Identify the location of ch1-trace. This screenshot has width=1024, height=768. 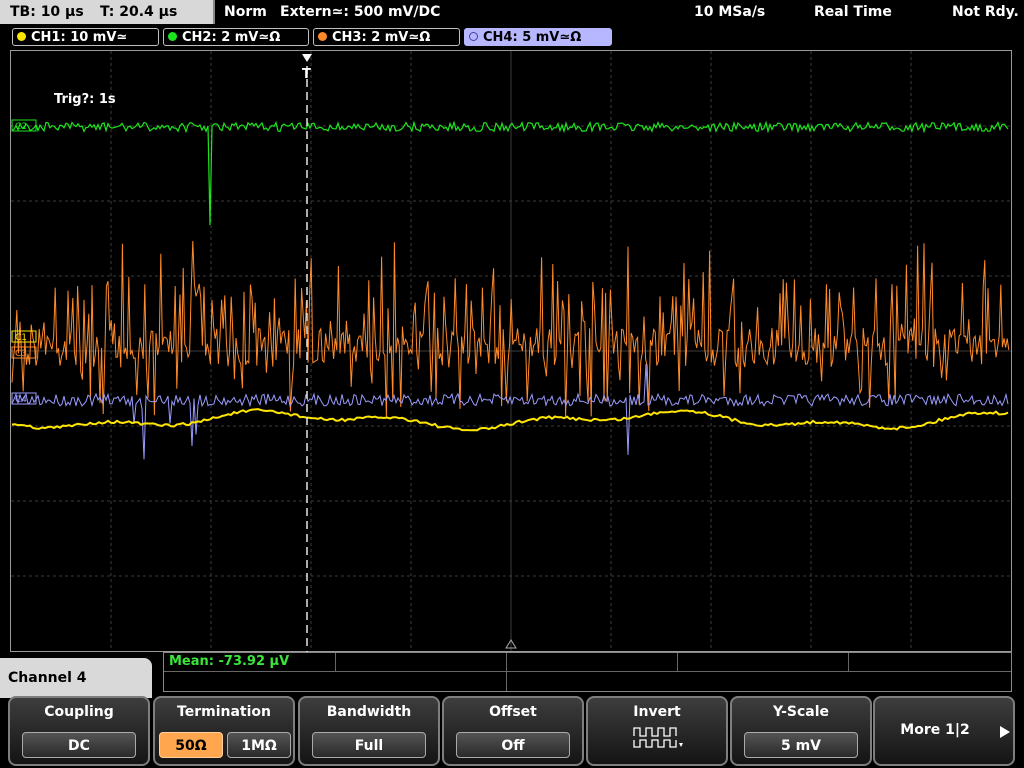
(510, 420).